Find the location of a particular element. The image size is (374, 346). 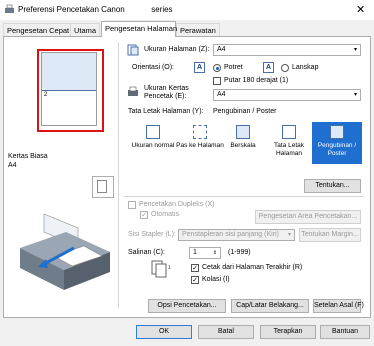

preview-page-number: 2 is located at coordinates (46, 95).